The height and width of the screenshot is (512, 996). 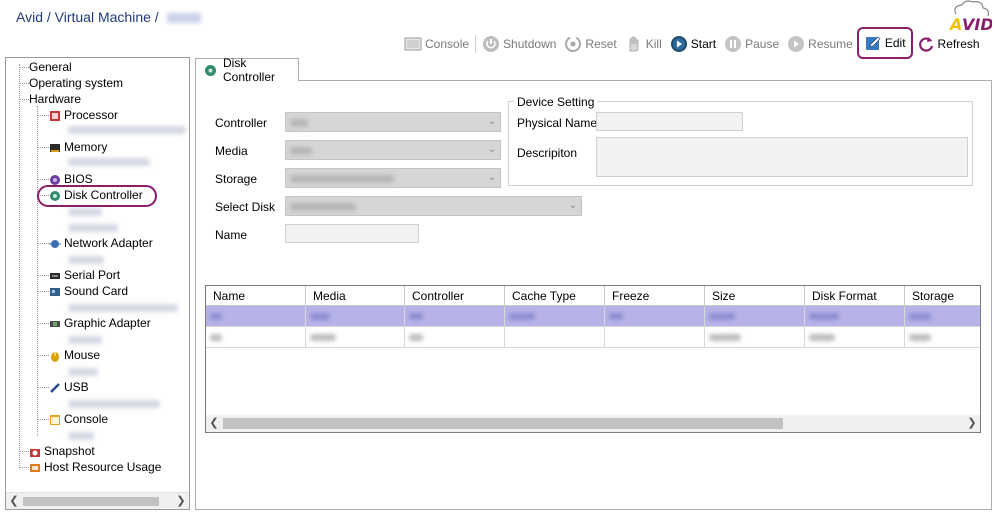 I want to click on tree-item-processor-label: Processor, so click(x=91, y=115).